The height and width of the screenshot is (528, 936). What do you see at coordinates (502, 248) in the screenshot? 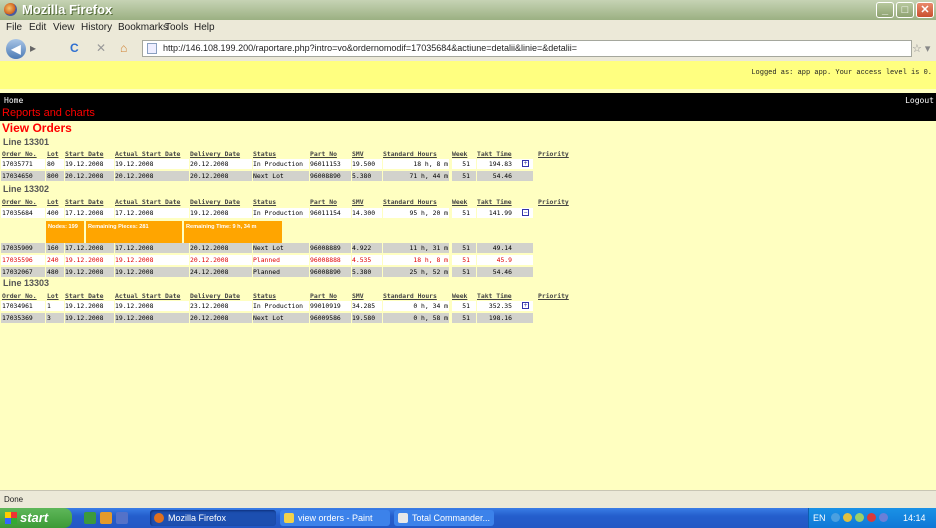
I see `table-cell: 49.14` at bounding box center [502, 248].